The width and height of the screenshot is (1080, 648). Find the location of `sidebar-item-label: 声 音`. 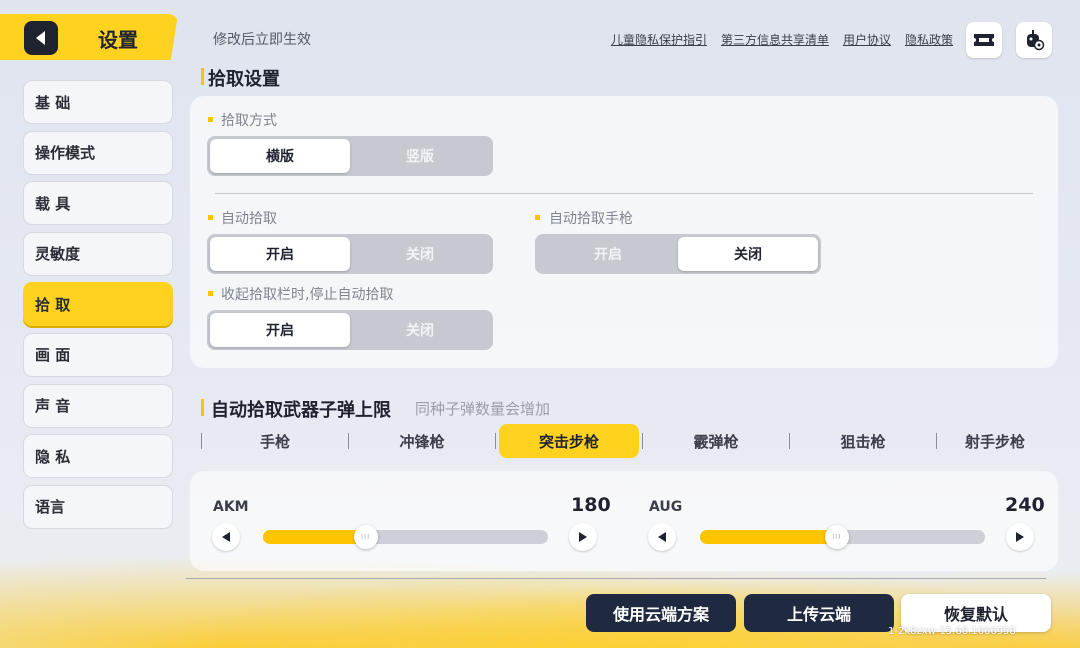

sidebar-item-label: 声 音 is located at coordinates (53, 406).